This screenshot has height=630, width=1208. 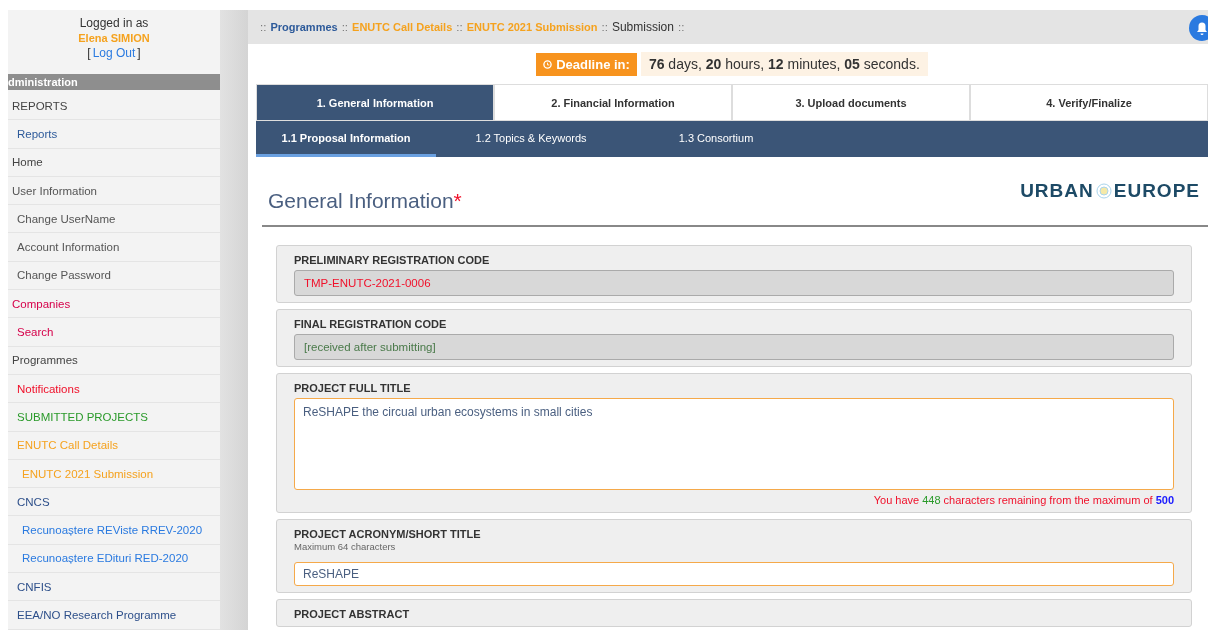 What do you see at coordinates (1048, 500) in the screenshot?
I see `counter-text: characters remaining from the maximum of` at bounding box center [1048, 500].